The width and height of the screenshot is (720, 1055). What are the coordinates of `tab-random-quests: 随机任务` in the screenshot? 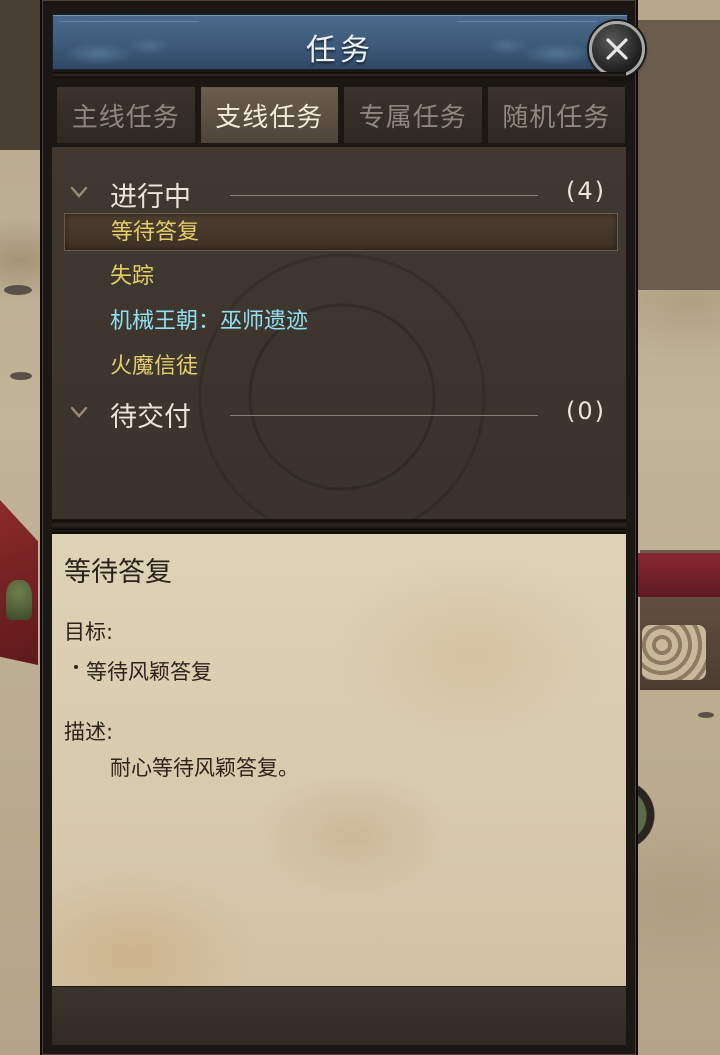 It's located at (556, 115).